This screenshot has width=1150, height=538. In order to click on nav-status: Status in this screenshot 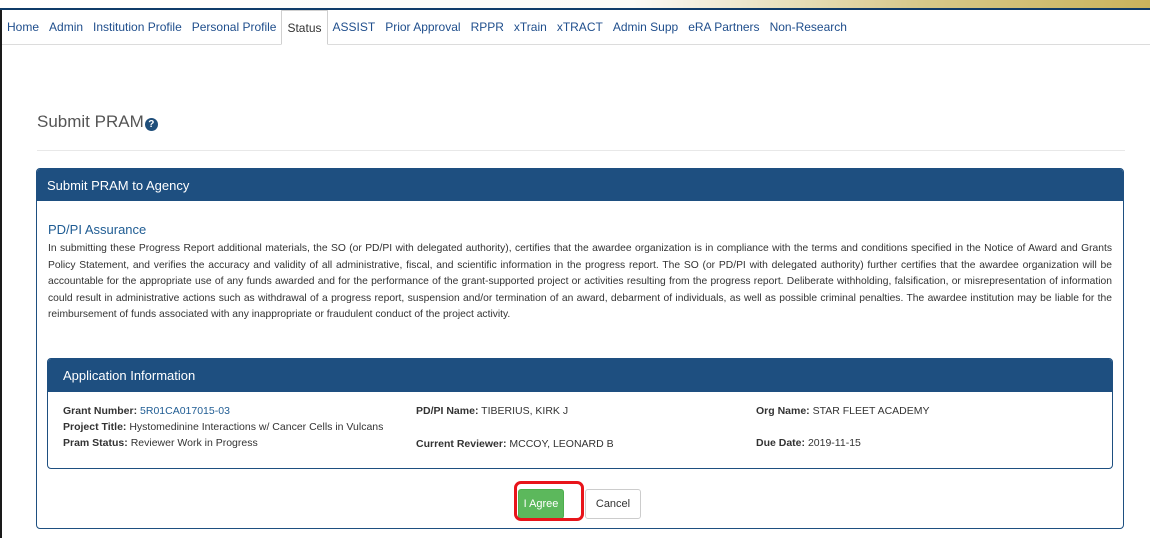, I will do `click(304, 27)`.